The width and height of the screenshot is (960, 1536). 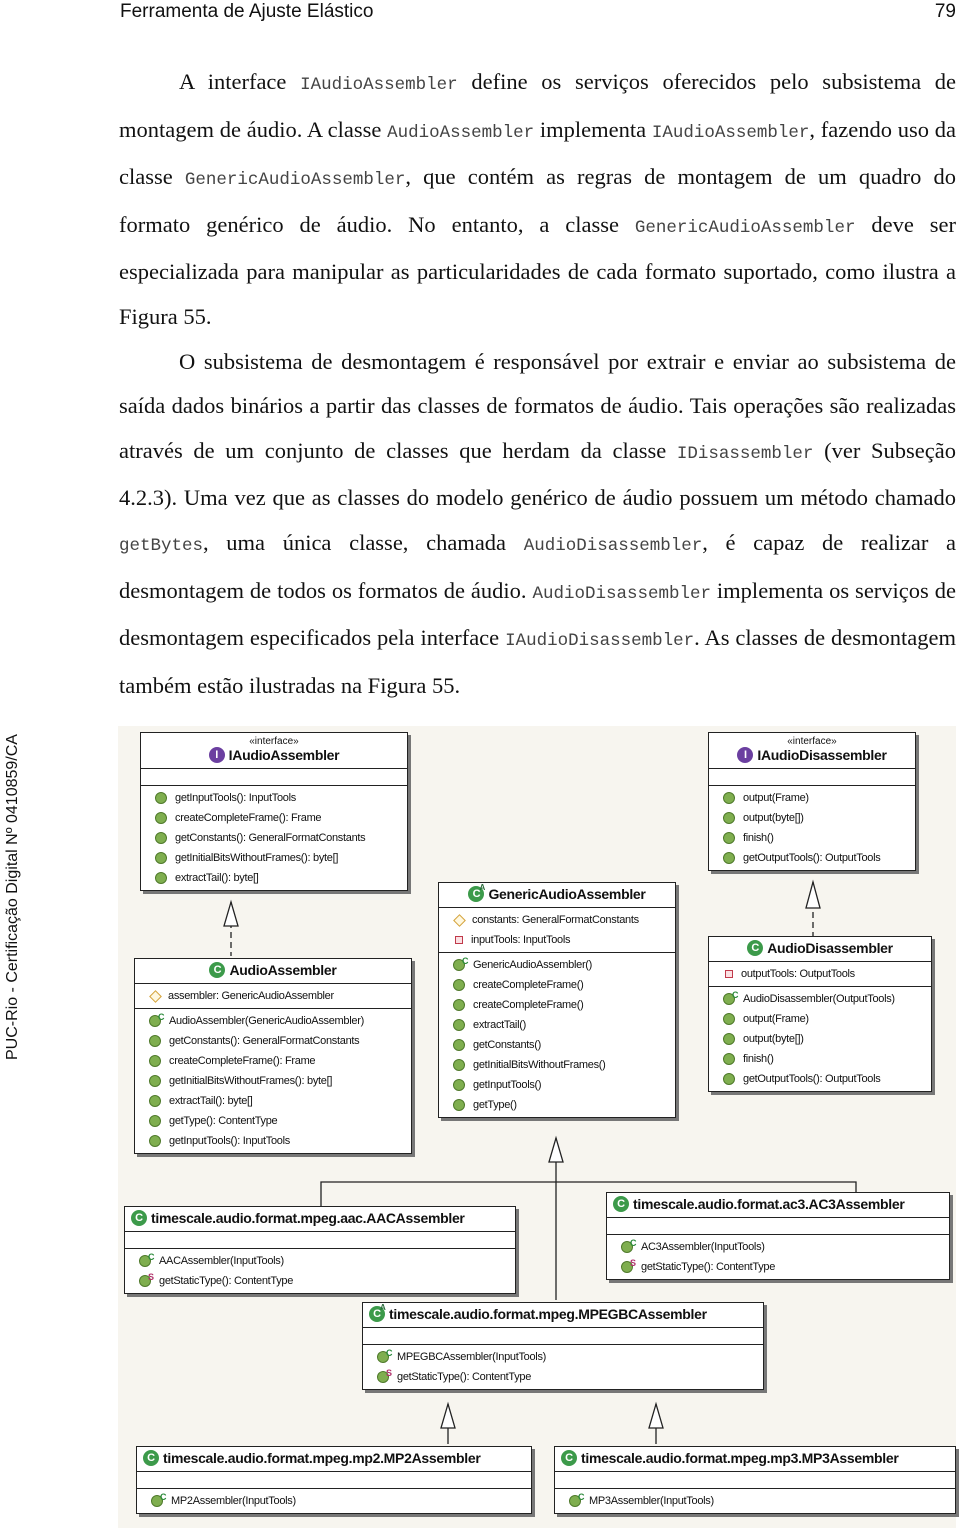 What do you see at coordinates (820, 1019) in the screenshot?
I see `method-row: output(Frame)` at bounding box center [820, 1019].